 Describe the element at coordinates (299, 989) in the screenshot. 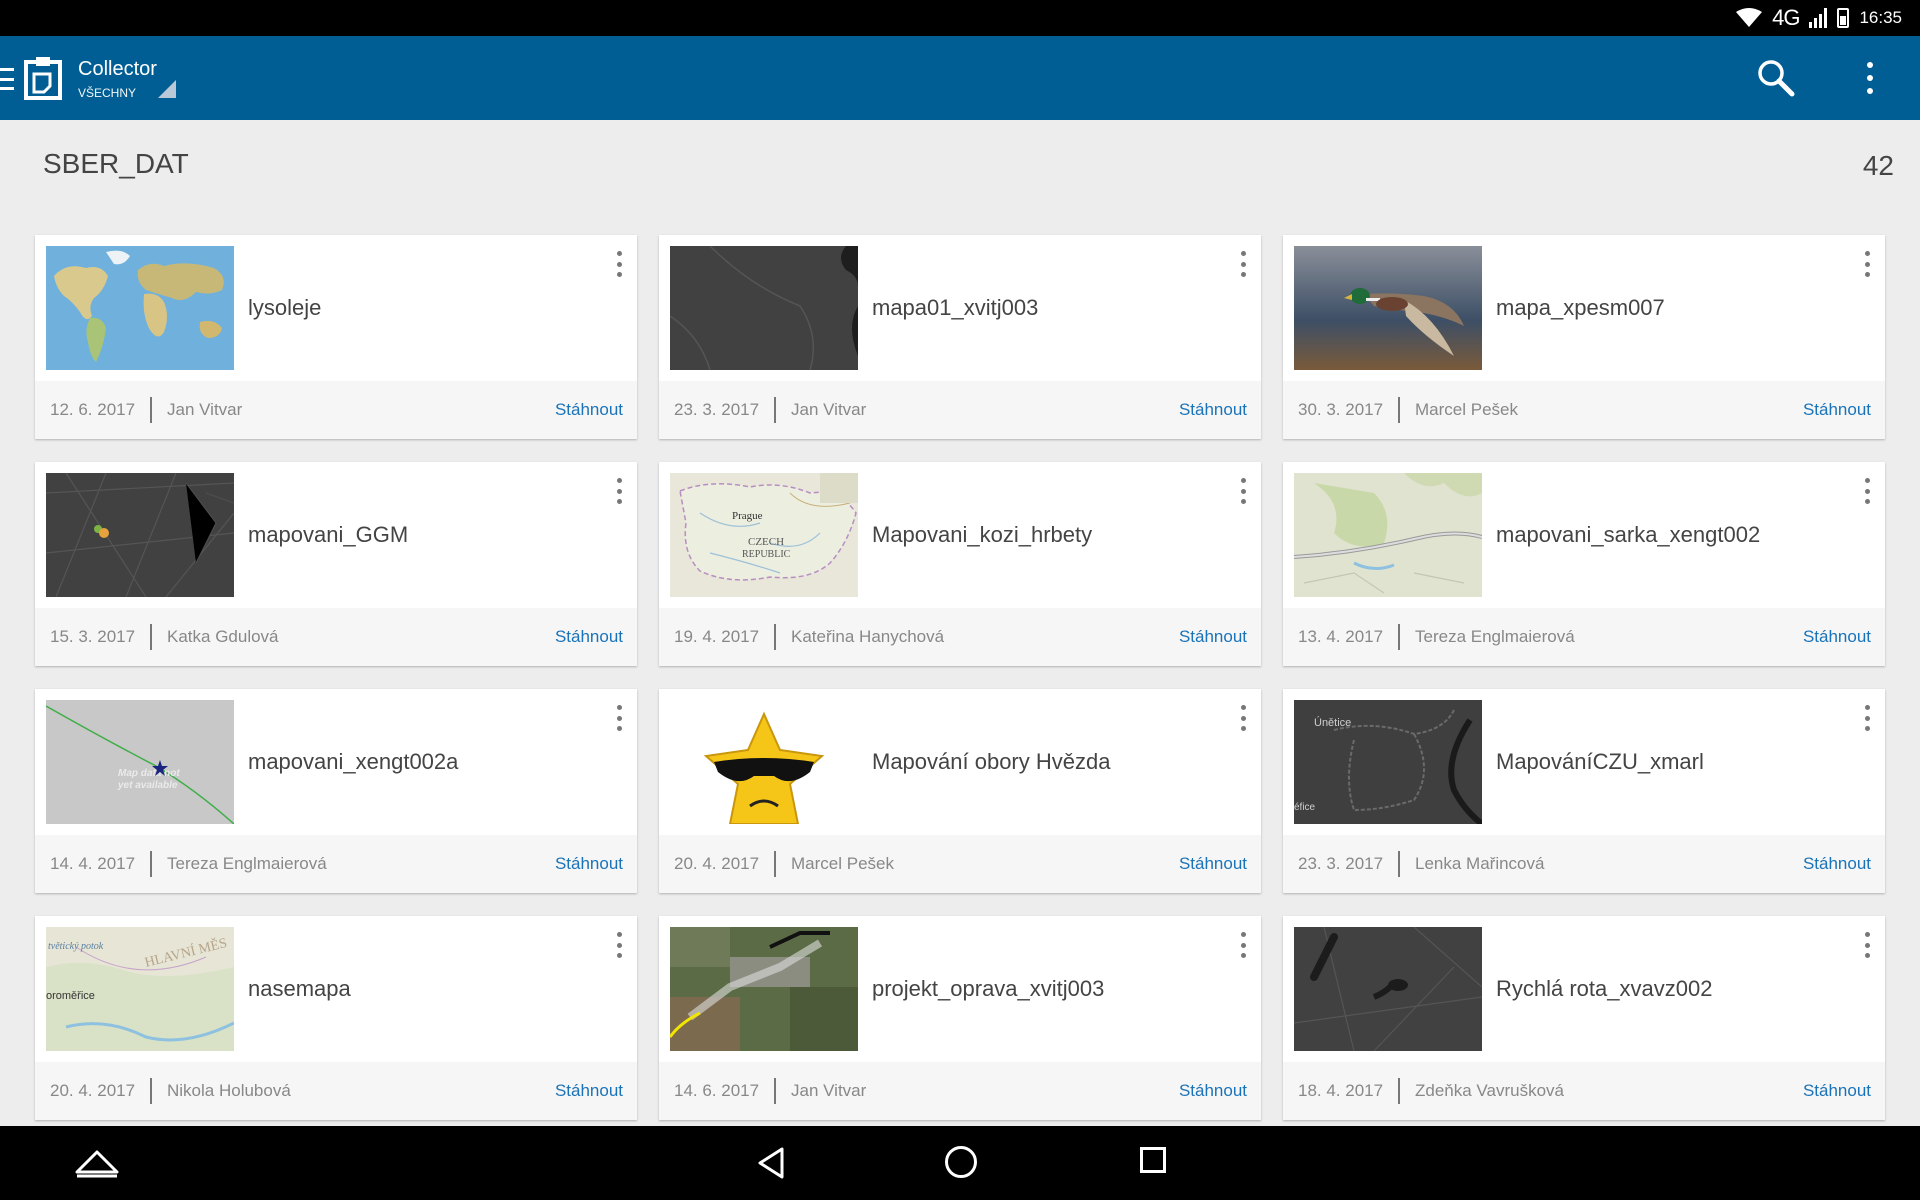

I see `map-title: nasemapa` at that location.